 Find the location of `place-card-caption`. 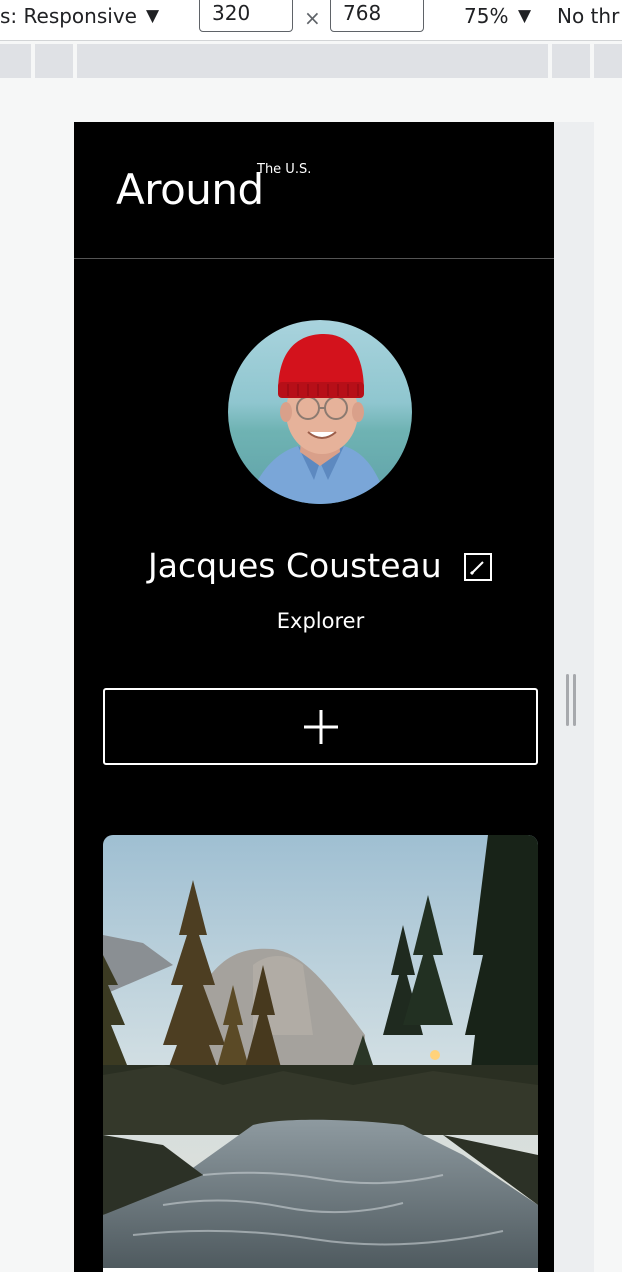

place-card-caption is located at coordinates (320, 1270).